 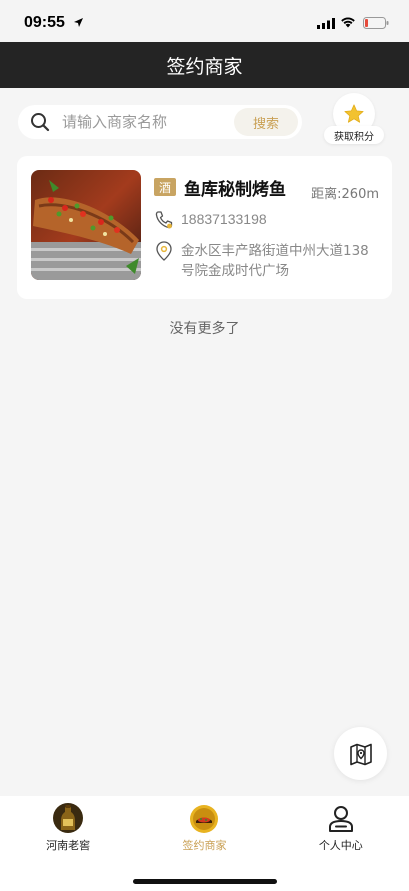 I want to click on phone-icon, so click(x=164, y=220).